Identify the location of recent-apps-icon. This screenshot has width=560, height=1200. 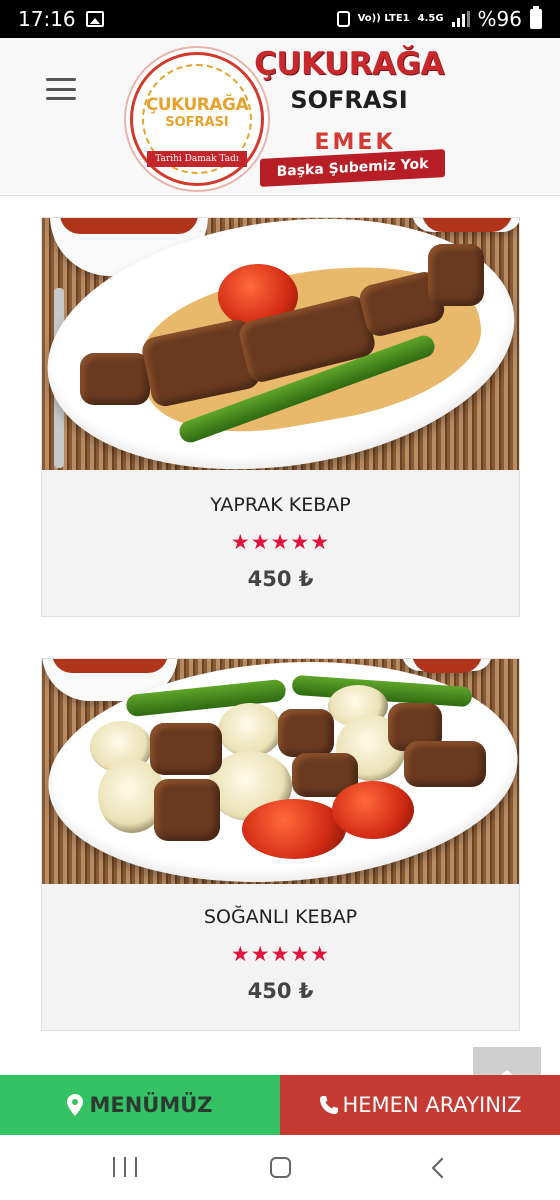
(125, 1167).